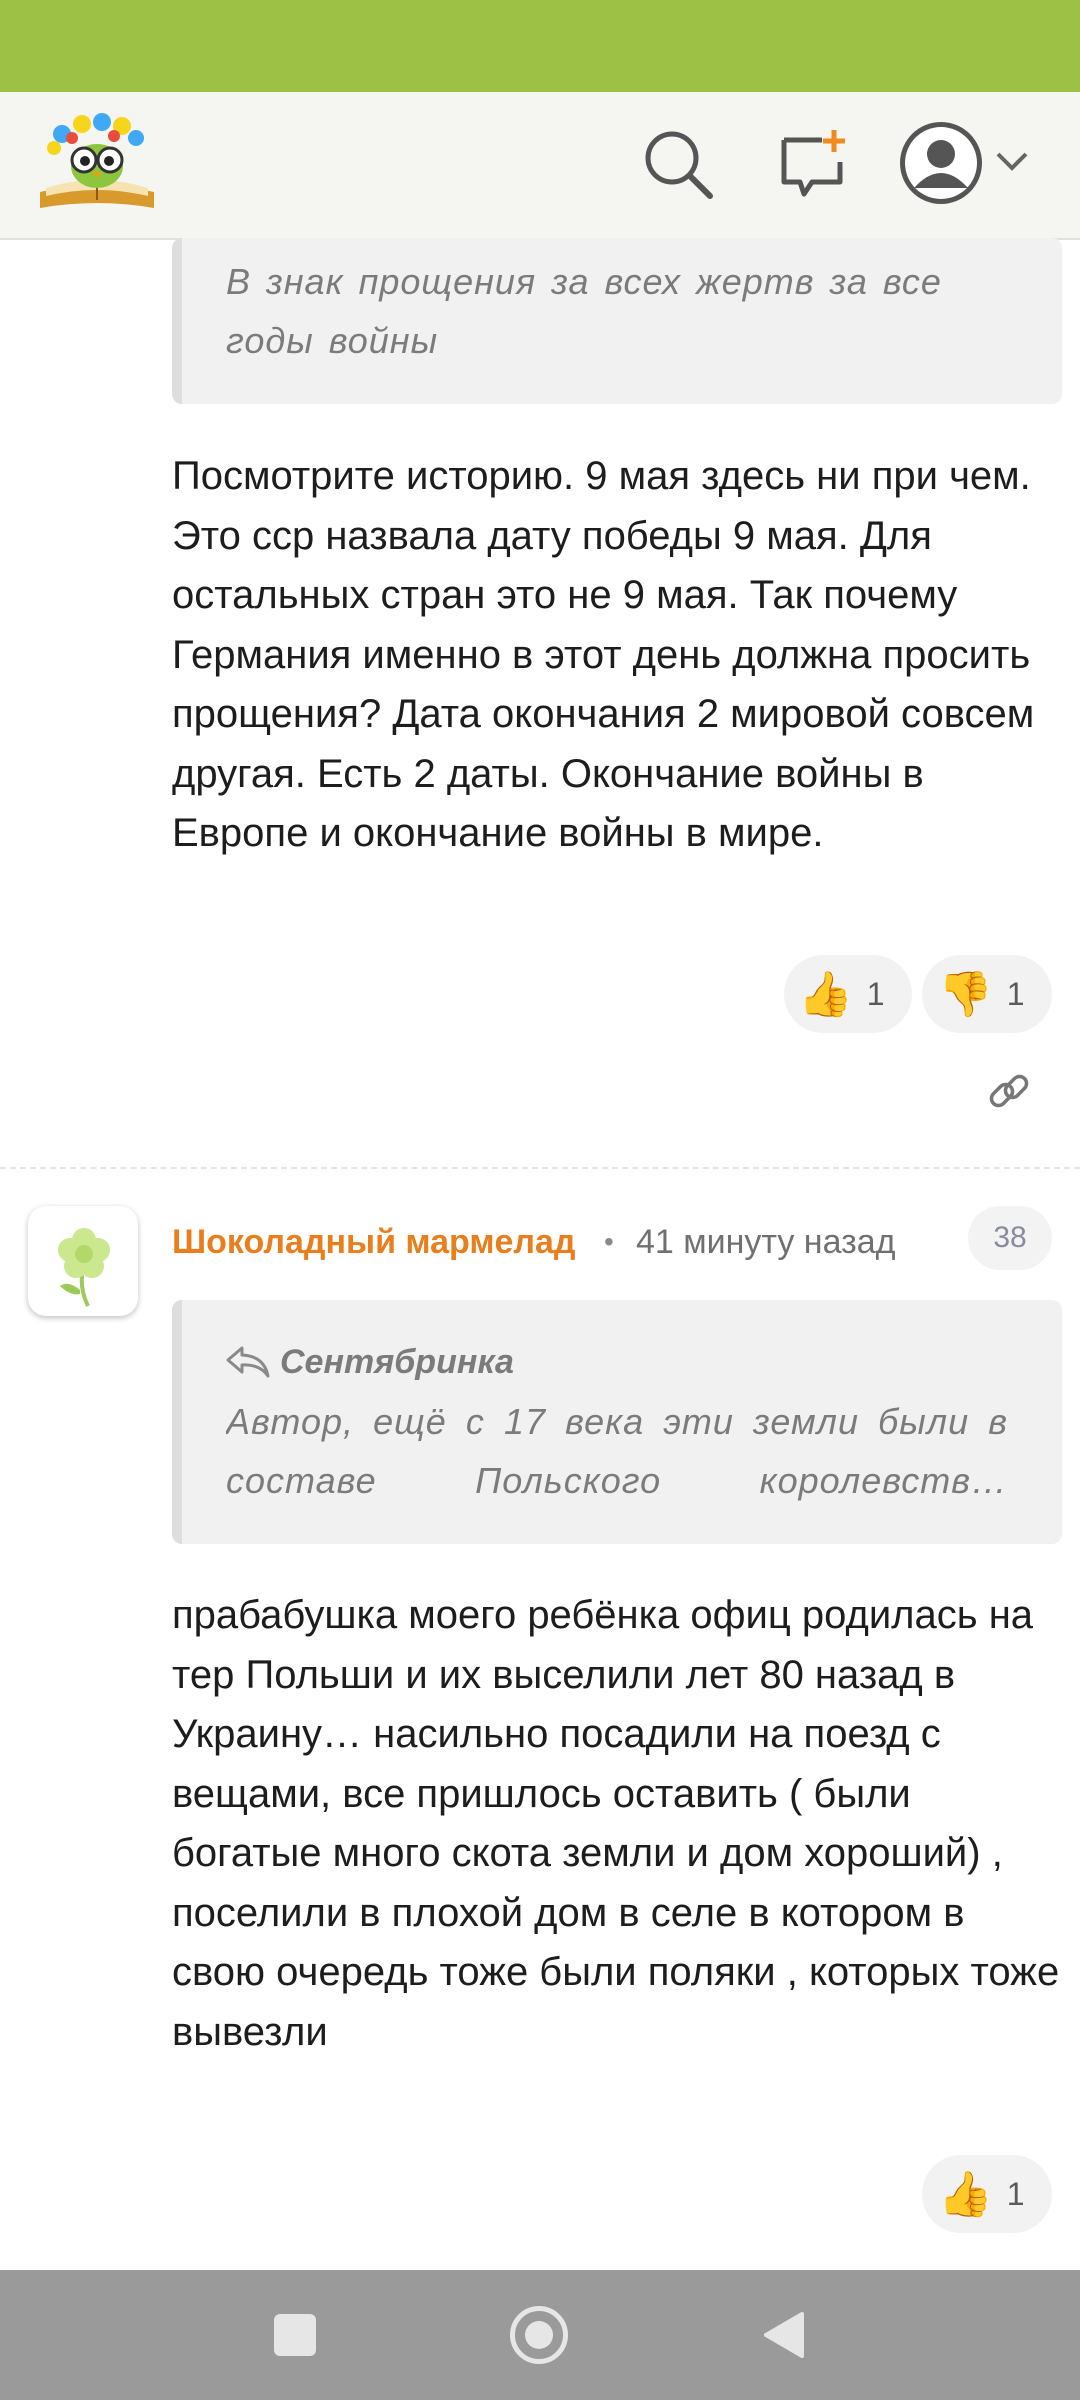 Image resolution: width=1080 pixels, height=2400 pixels. What do you see at coordinates (540, 1168) in the screenshot?
I see `comment-divider` at bounding box center [540, 1168].